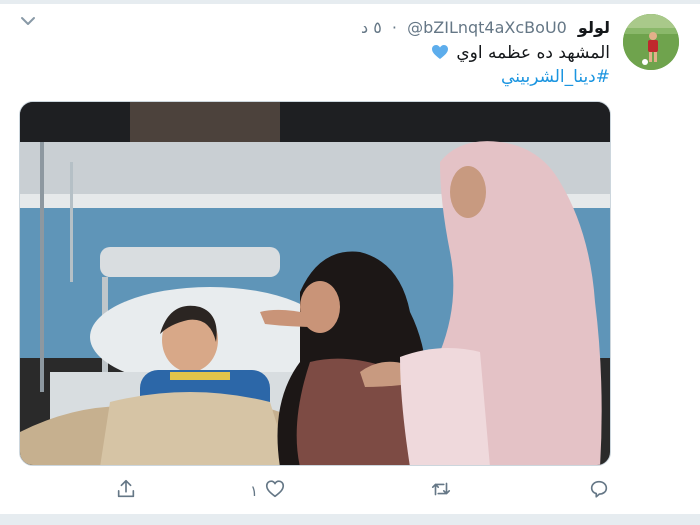  Describe the element at coordinates (275, 491) in the screenshot. I see `heart-icon` at that location.